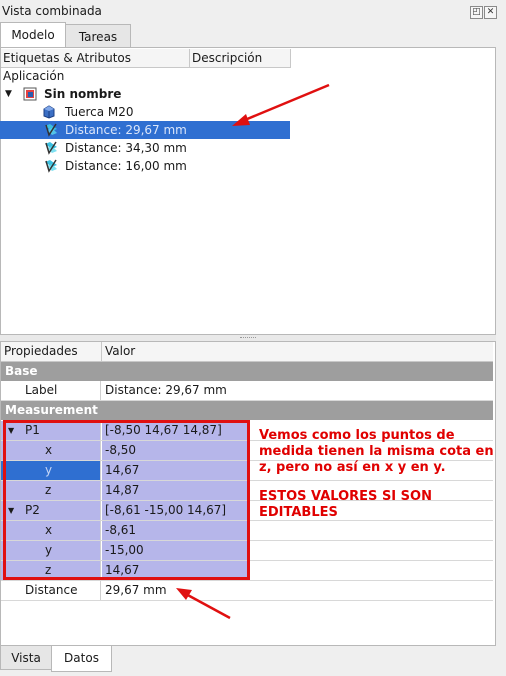  I want to click on annotation-note-editable: ESTOS VALORES SI SON EDITABLES, so click(345, 504).